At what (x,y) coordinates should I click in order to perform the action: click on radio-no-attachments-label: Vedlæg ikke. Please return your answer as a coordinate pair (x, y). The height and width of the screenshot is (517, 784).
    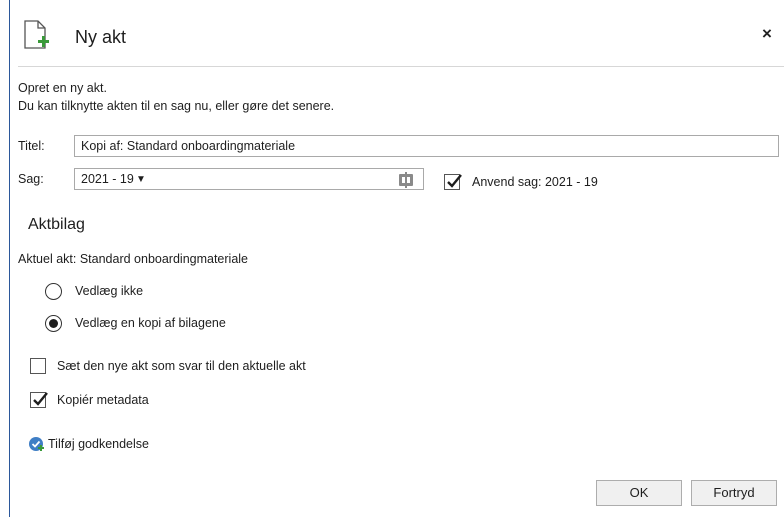
    Looking at the image, I should click on (109, 291).